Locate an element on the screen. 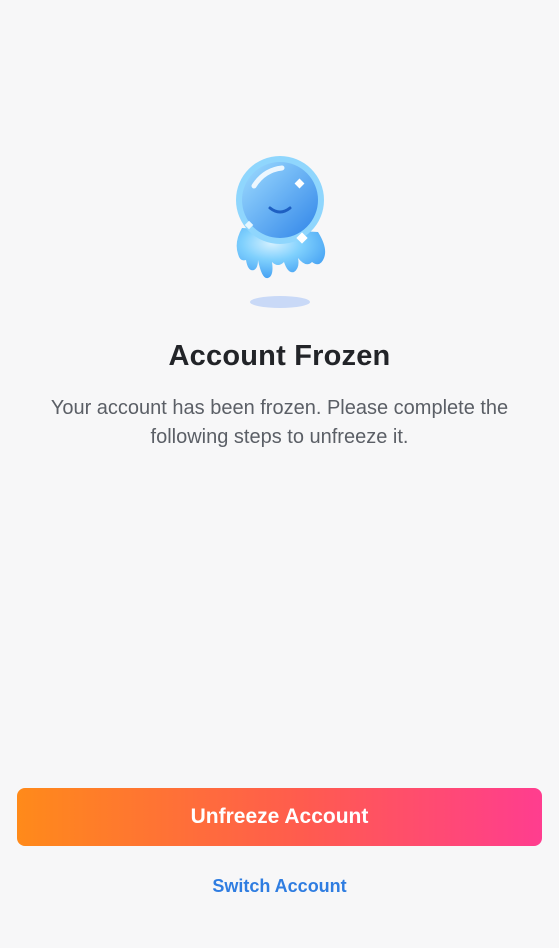  switch-account-link: Switch Account is located at coordinates (279, 886).